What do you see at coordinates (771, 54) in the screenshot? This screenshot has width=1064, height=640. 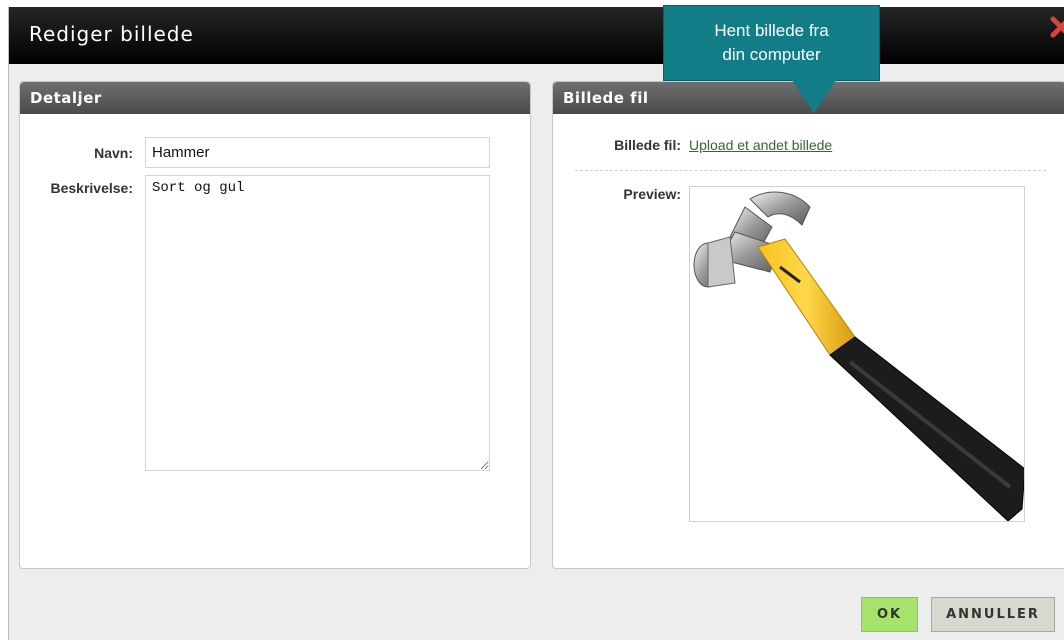 I see `tooltip-line-2: din computer` at bounding box center [771, 54].